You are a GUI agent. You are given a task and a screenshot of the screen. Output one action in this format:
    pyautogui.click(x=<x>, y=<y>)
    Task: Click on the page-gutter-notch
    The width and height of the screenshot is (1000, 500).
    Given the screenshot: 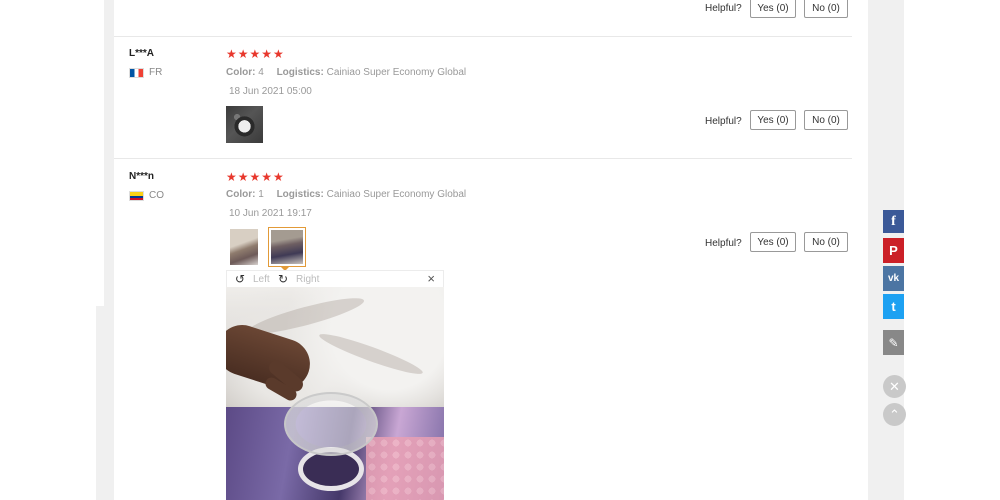 What is the action you would take?
    pyautogui.click(x=100, y=153)
    